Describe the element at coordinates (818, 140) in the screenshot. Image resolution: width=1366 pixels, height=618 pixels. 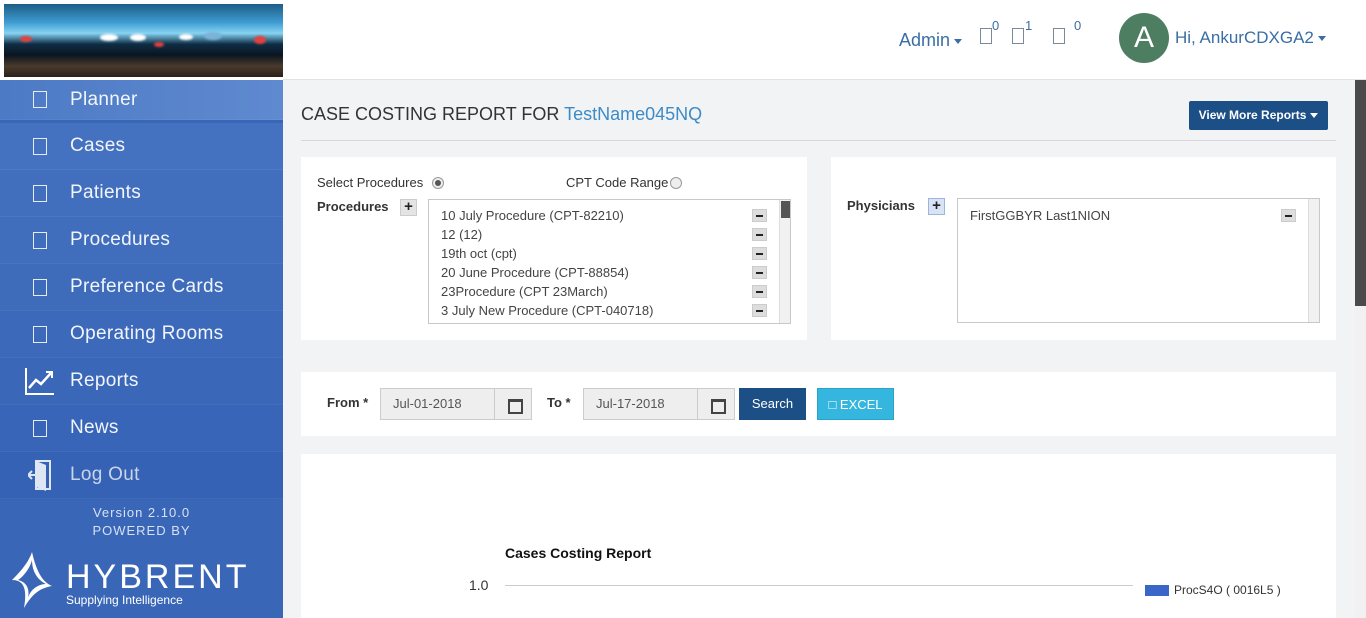
I see `title-divider` at that location.